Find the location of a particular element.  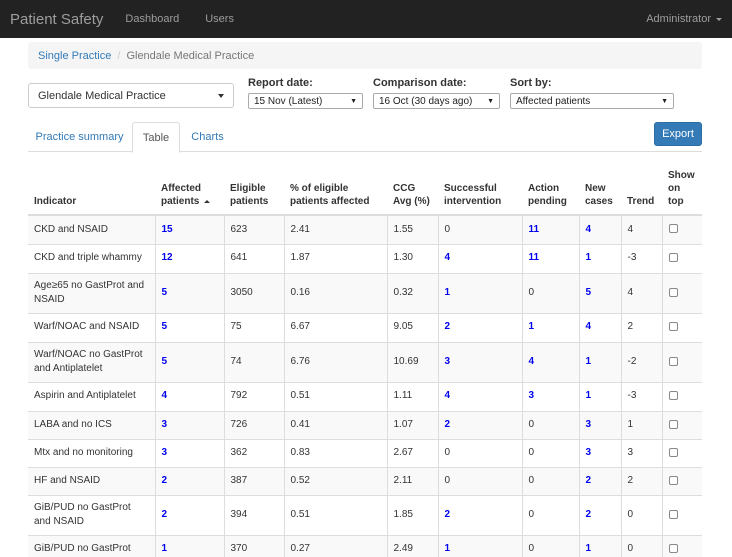

practice-select: Glendale Medical Practice is located at coordinates (131, 95).